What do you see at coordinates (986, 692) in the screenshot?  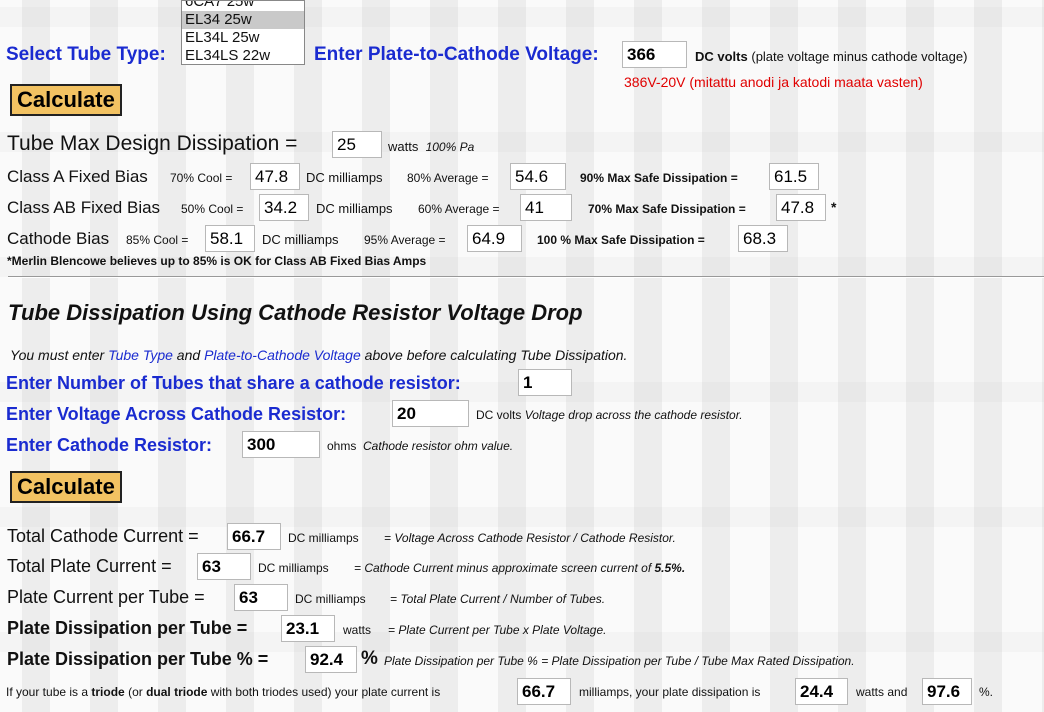 I see `triode-pct-unit: %.` at bounding box center [986, 692].